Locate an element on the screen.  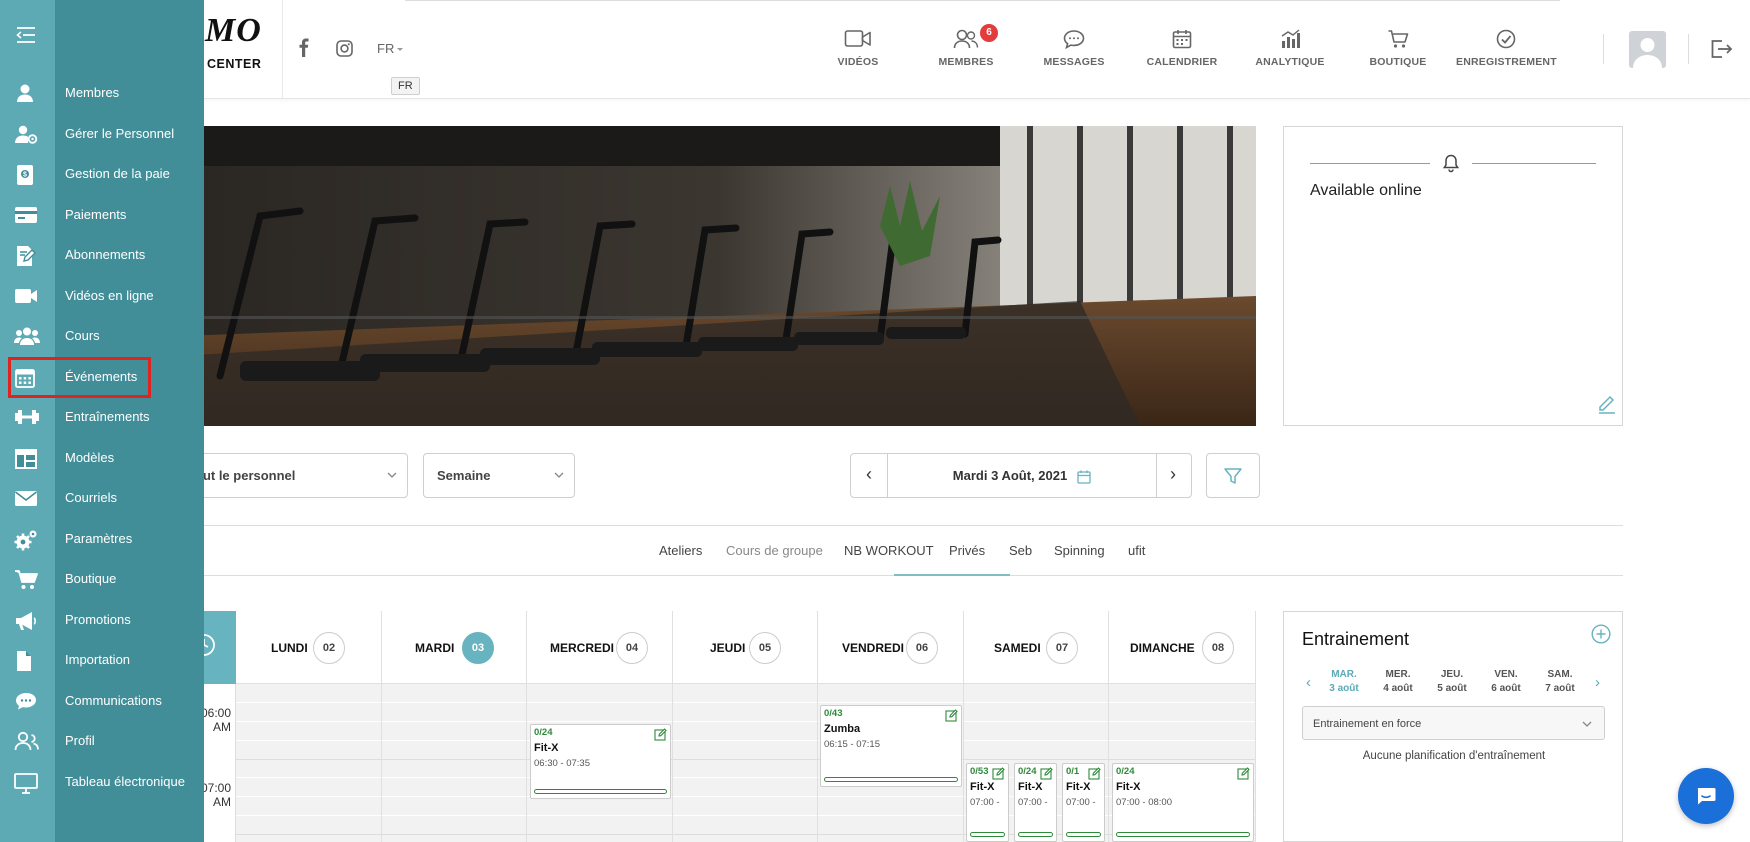
training-day-jeu: JEU. 5 août is located at coordinates (1452, 682).